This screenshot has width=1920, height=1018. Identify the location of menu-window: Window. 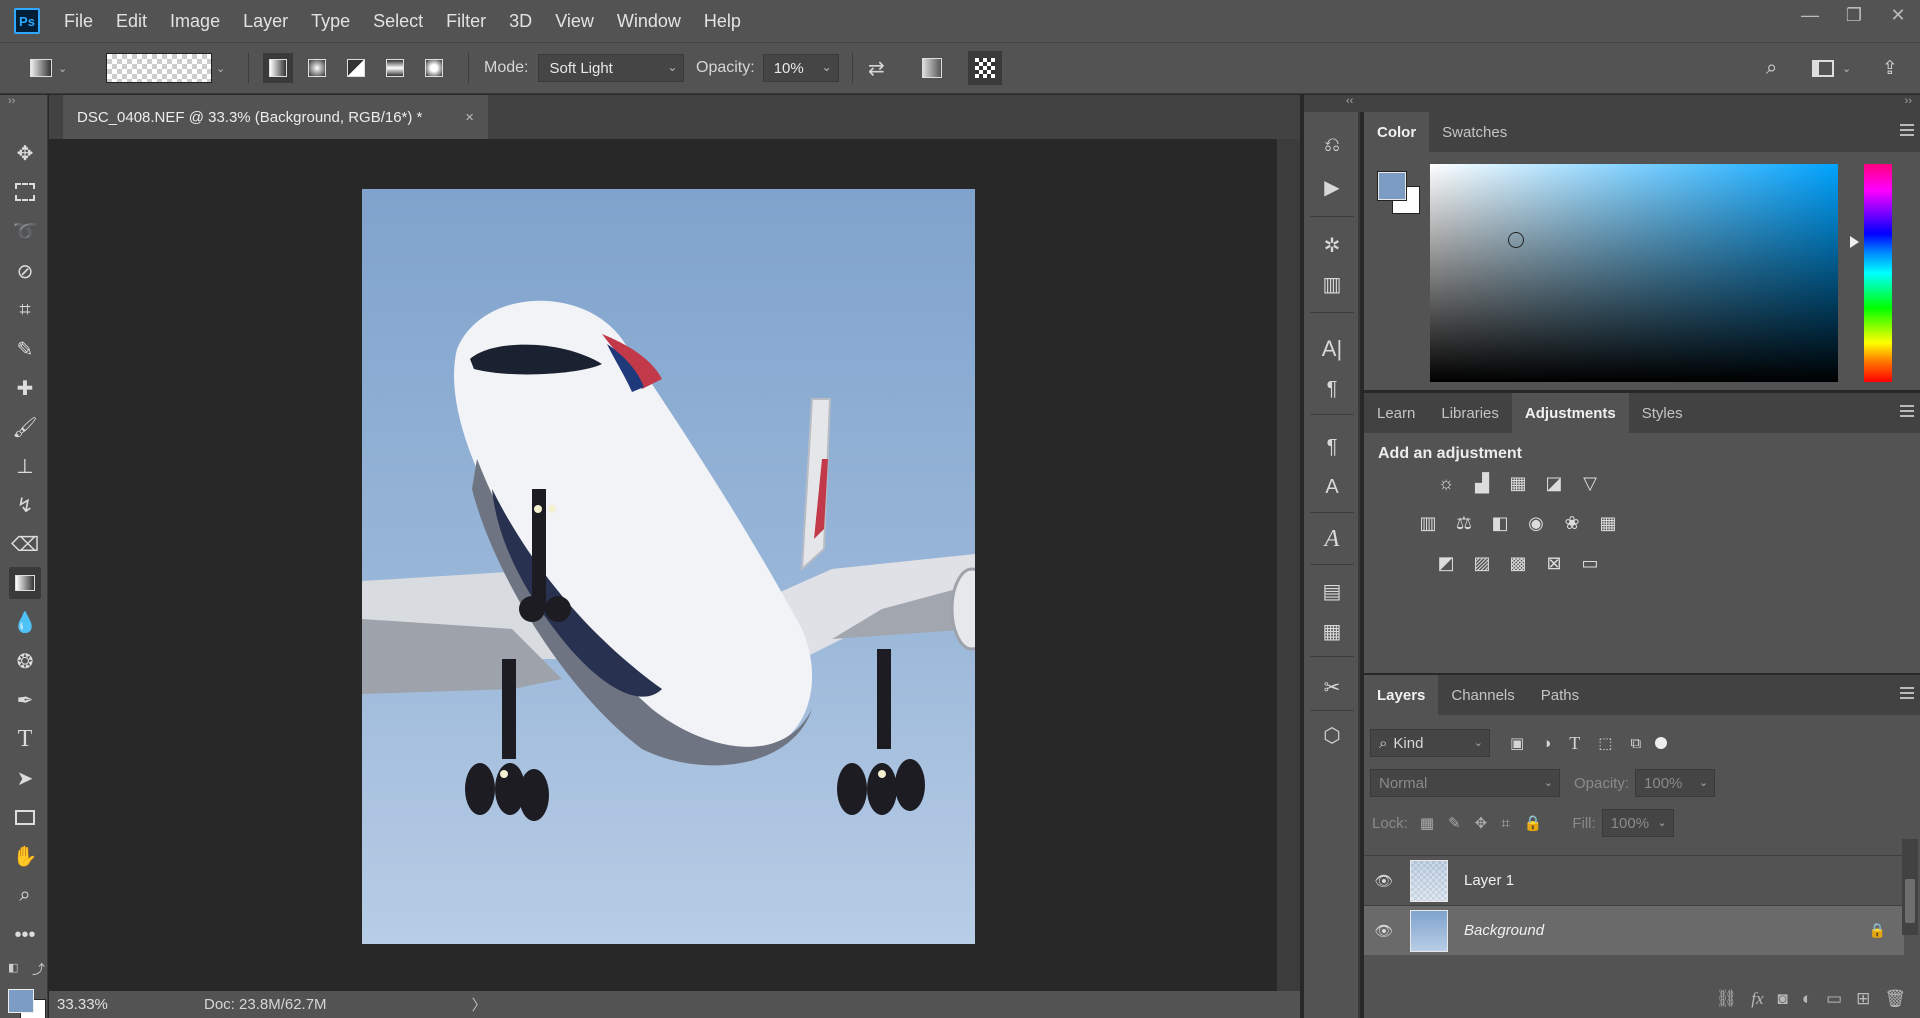
(649, 21).